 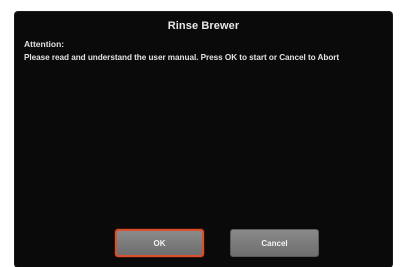 I want to click on attention-heading: Attention:, so click(x=44, y=44).